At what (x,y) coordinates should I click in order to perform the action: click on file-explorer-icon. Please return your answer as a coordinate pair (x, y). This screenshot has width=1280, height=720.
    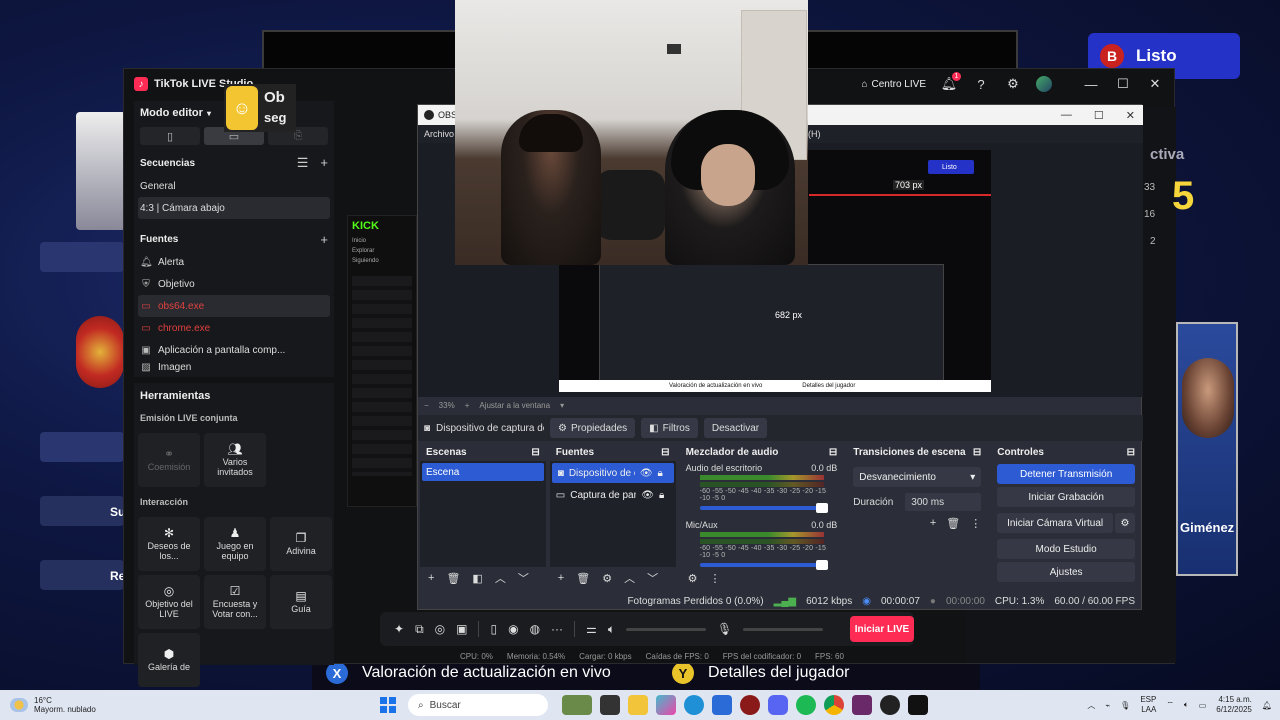
    Looking at the image, I should click on (638, 705).